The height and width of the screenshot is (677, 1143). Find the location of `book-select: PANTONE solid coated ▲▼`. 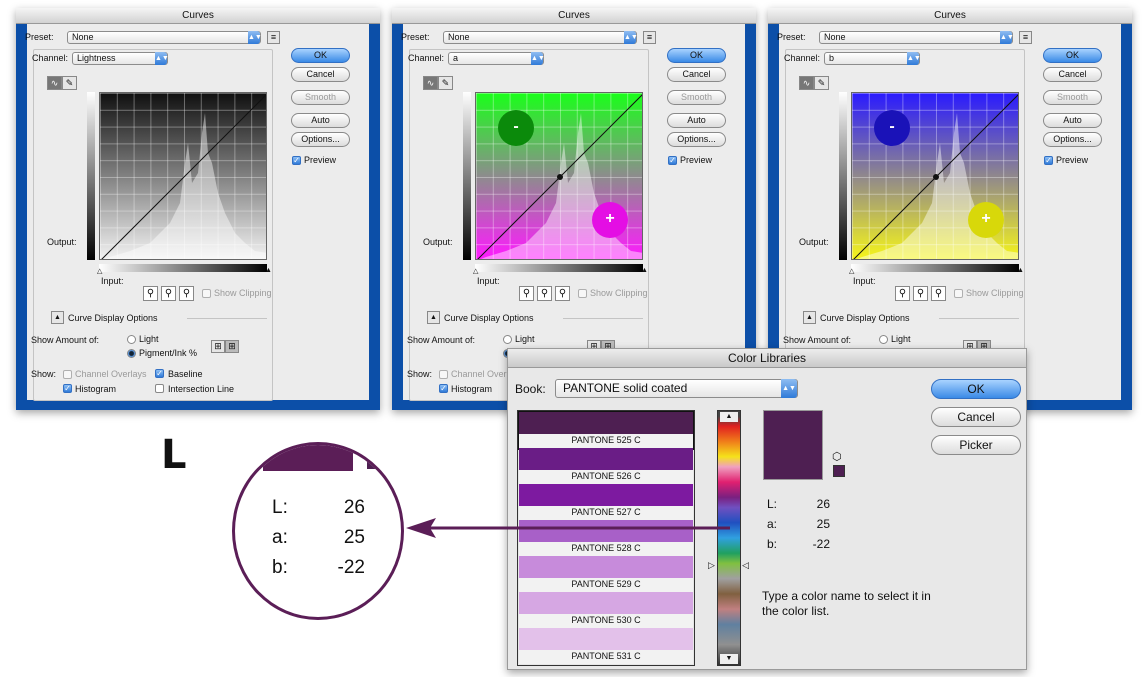

book-select: PANTONE solid coated ▲▼ is located at coordinates (676, 388).